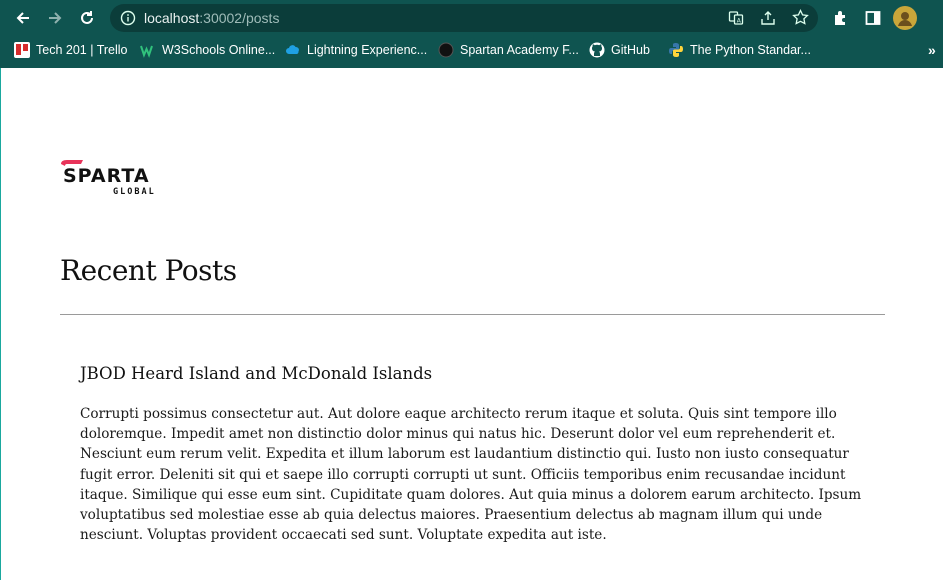 This screenshot has width=943, height=580. Describe the element at coordinates (800, 19) in the screenshot. I see `star-icon` at that location.